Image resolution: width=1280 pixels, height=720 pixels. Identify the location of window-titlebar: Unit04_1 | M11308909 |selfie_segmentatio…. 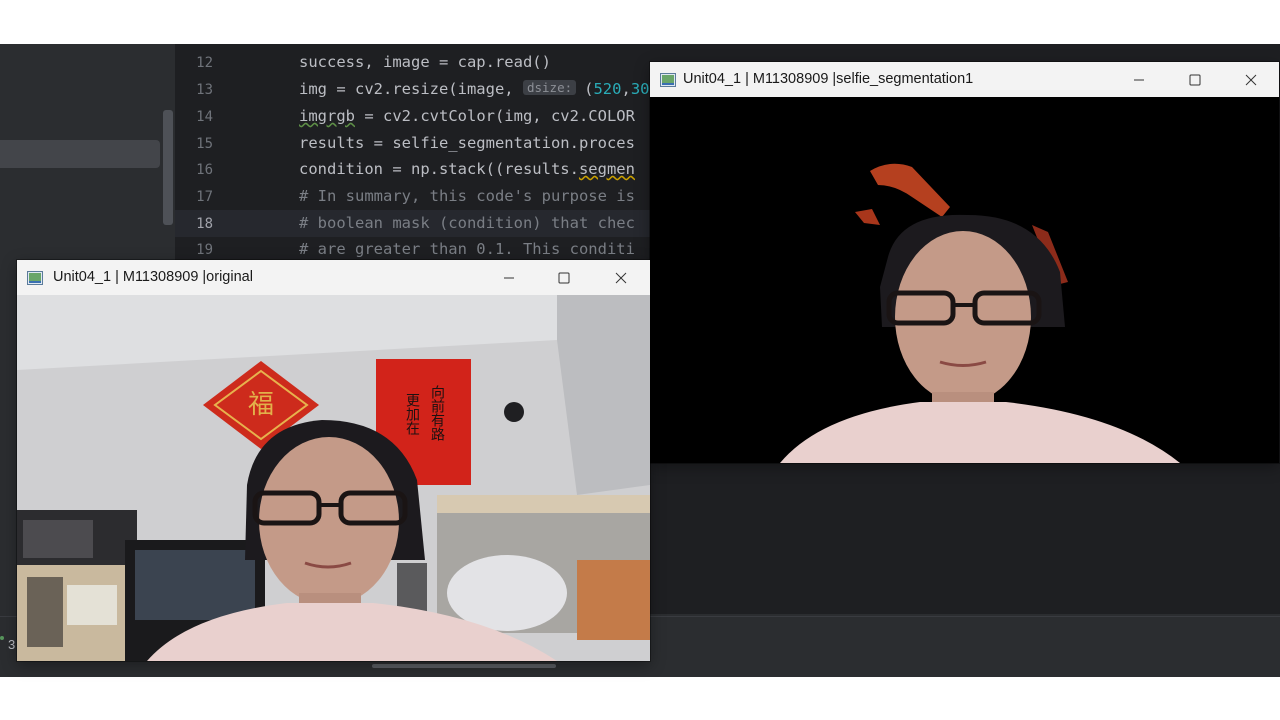
(964, 79).